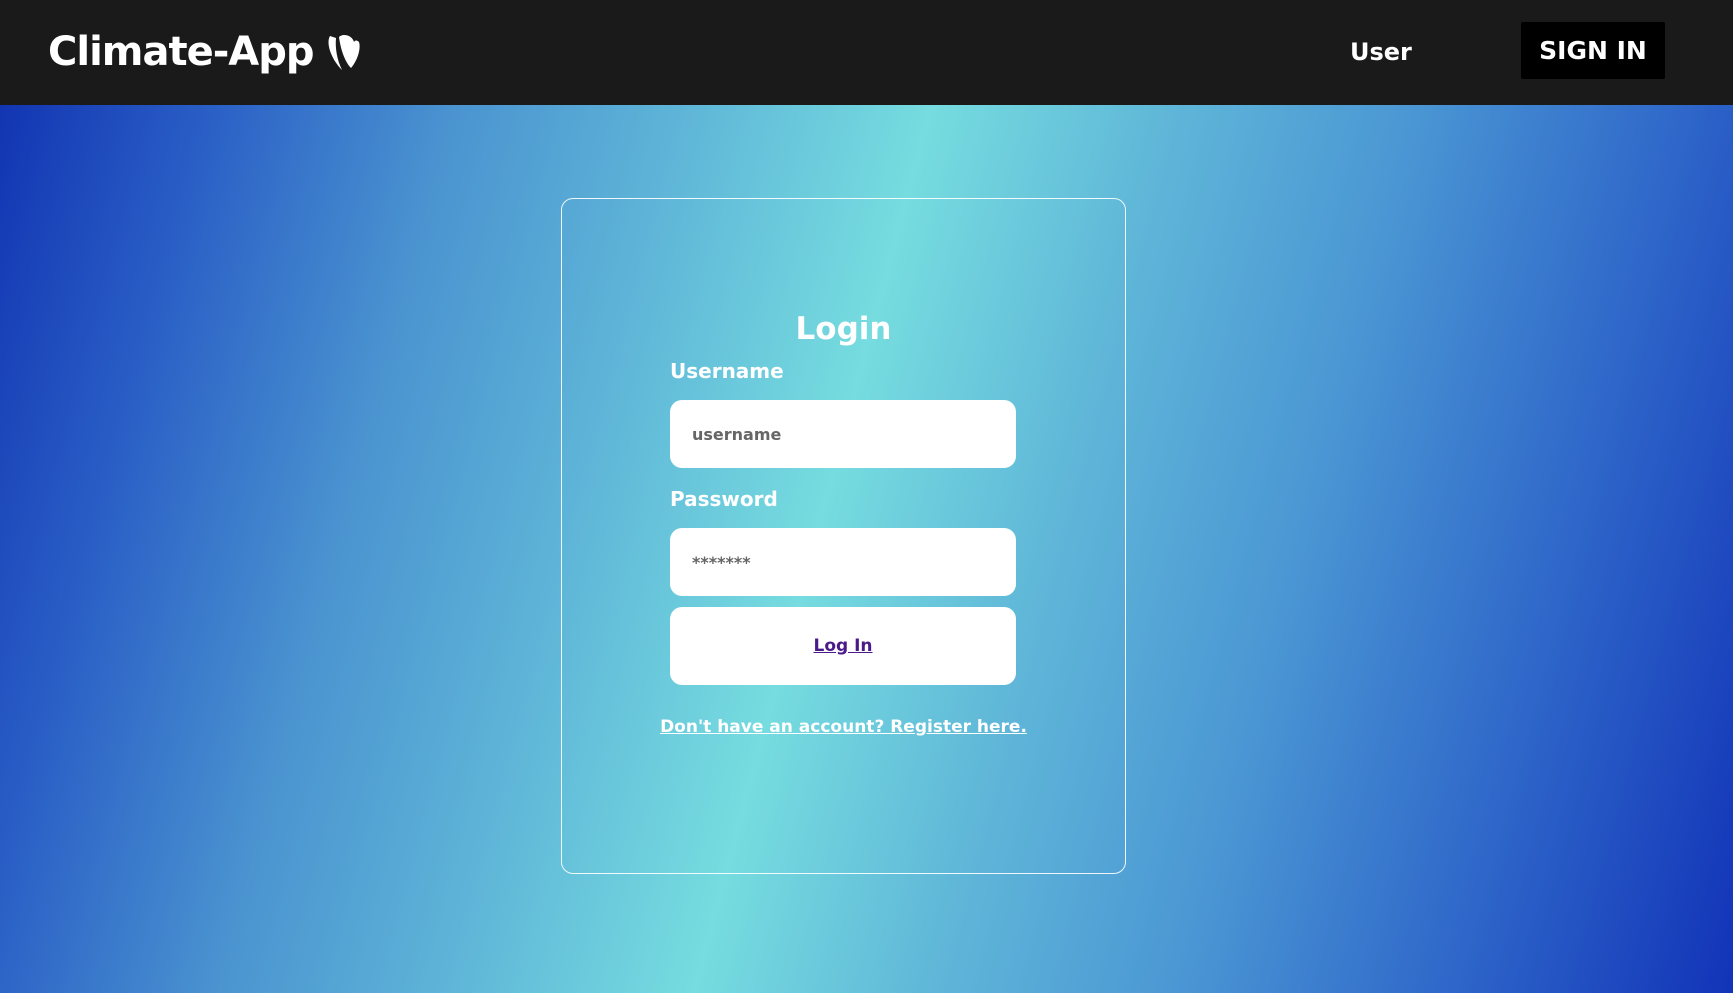  I want to click on typo3-logo-icon, so click(344, 52).